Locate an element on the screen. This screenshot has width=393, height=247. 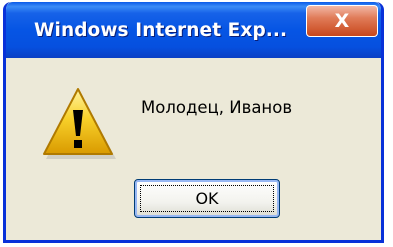
dialog-message: Молодец, Иванов is located at coordinates (217, 107).